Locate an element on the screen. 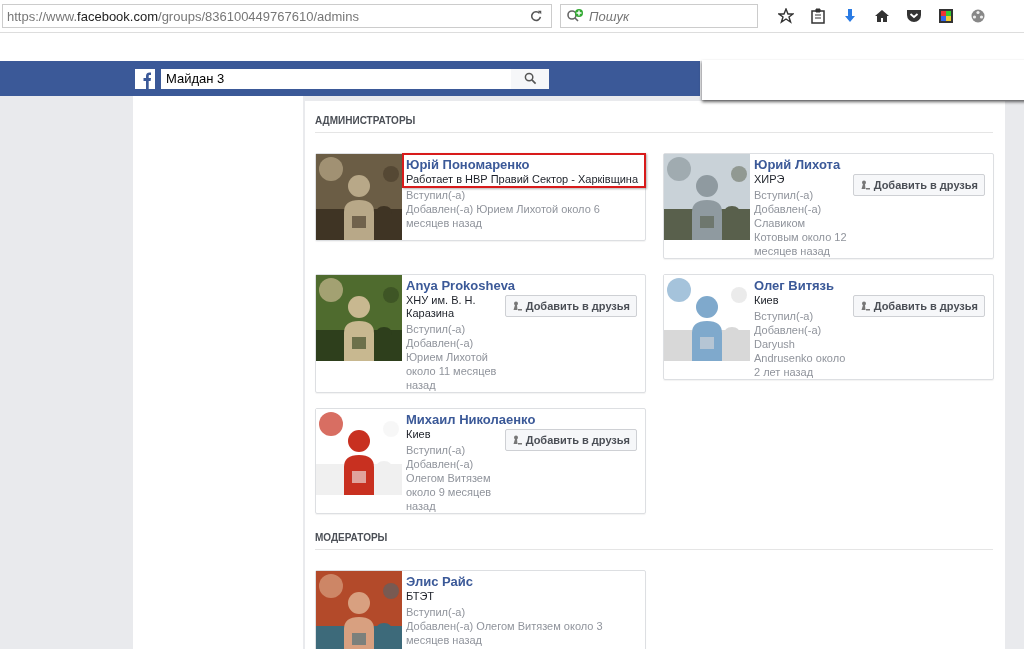 Image resolution: width=1024 pixels, height=649 pixels. section-heading: МОДЕРАТОРЫ is located at coordinates (654, 539).